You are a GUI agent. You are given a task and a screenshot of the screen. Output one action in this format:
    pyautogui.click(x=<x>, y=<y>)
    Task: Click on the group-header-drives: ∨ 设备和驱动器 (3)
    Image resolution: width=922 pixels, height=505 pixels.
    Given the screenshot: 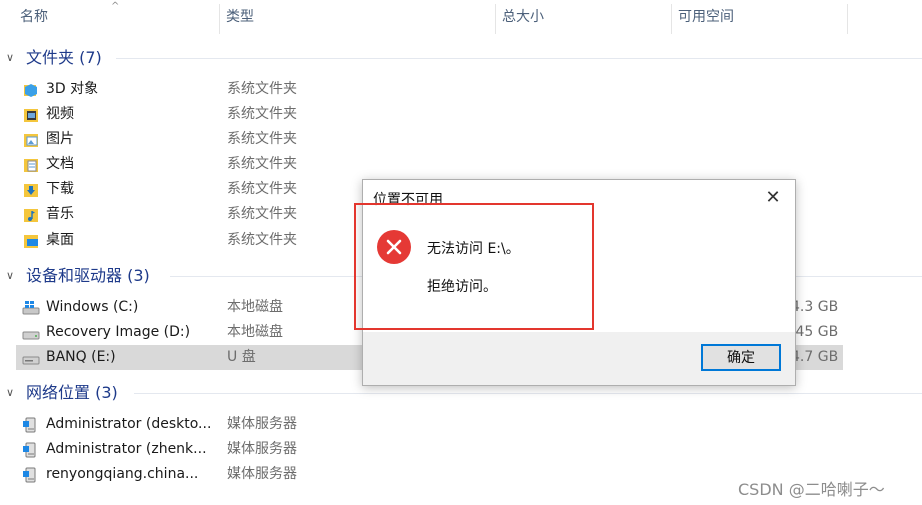 What is the action you would take?
    pyautogui.click(x=78, y=276)
    